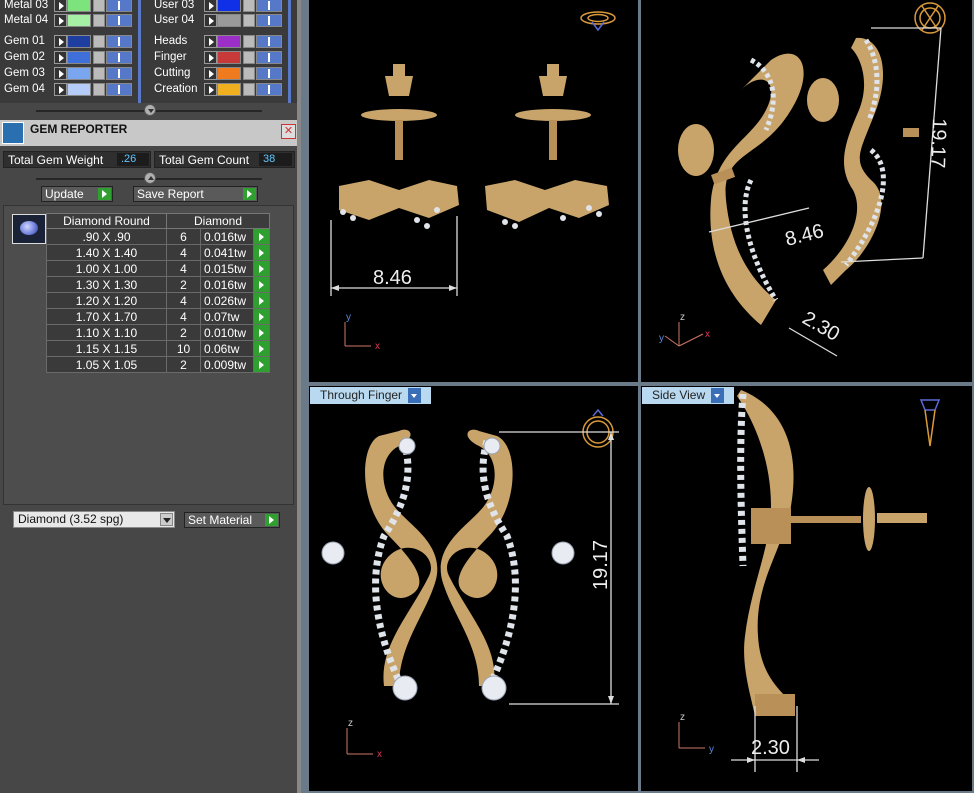 The image size is (974, 793). Describe the element at coordinates (150, 110) in the screenshot. I see `collapse-layers-button` at that location.